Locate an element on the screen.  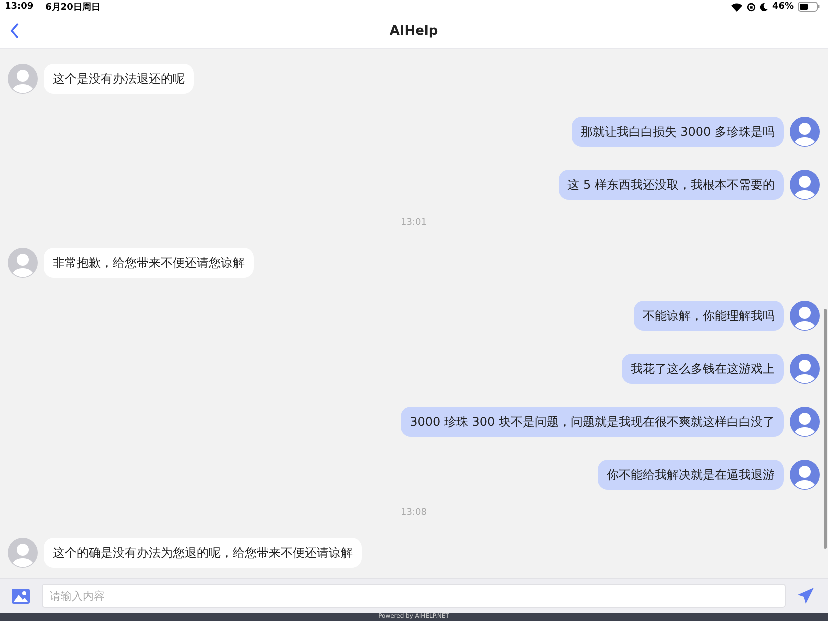
status-date: 6月20日周日 is located at coordinates (73, 8).